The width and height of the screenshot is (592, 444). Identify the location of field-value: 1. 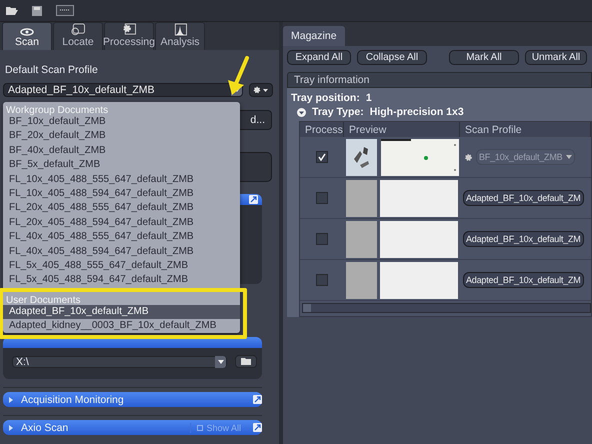
(369, 98).